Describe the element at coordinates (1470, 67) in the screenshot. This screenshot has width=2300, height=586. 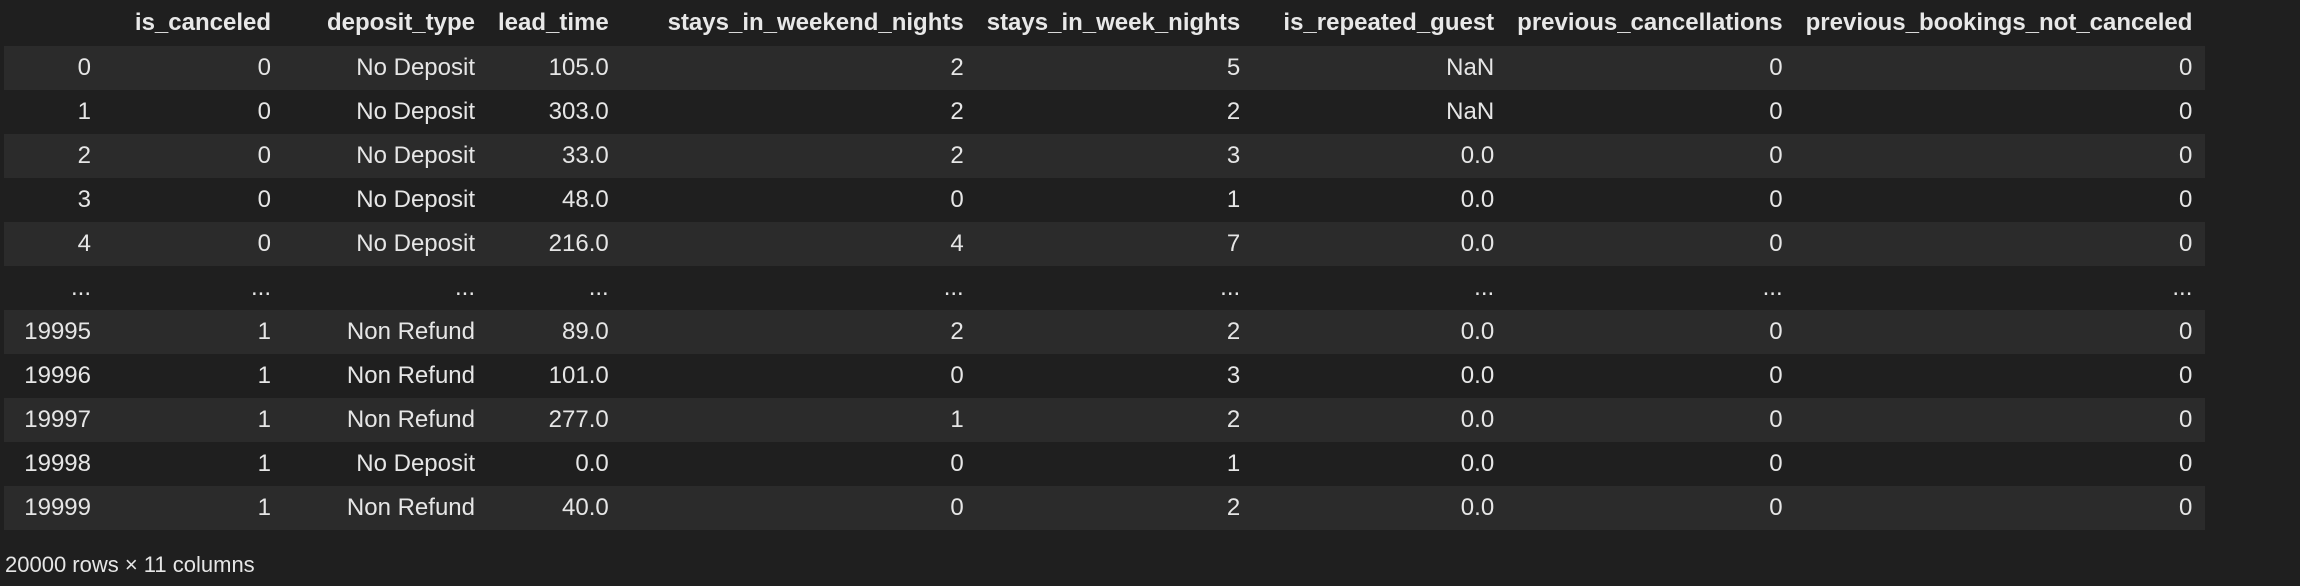
I see `table-cell: NaN` at that location.